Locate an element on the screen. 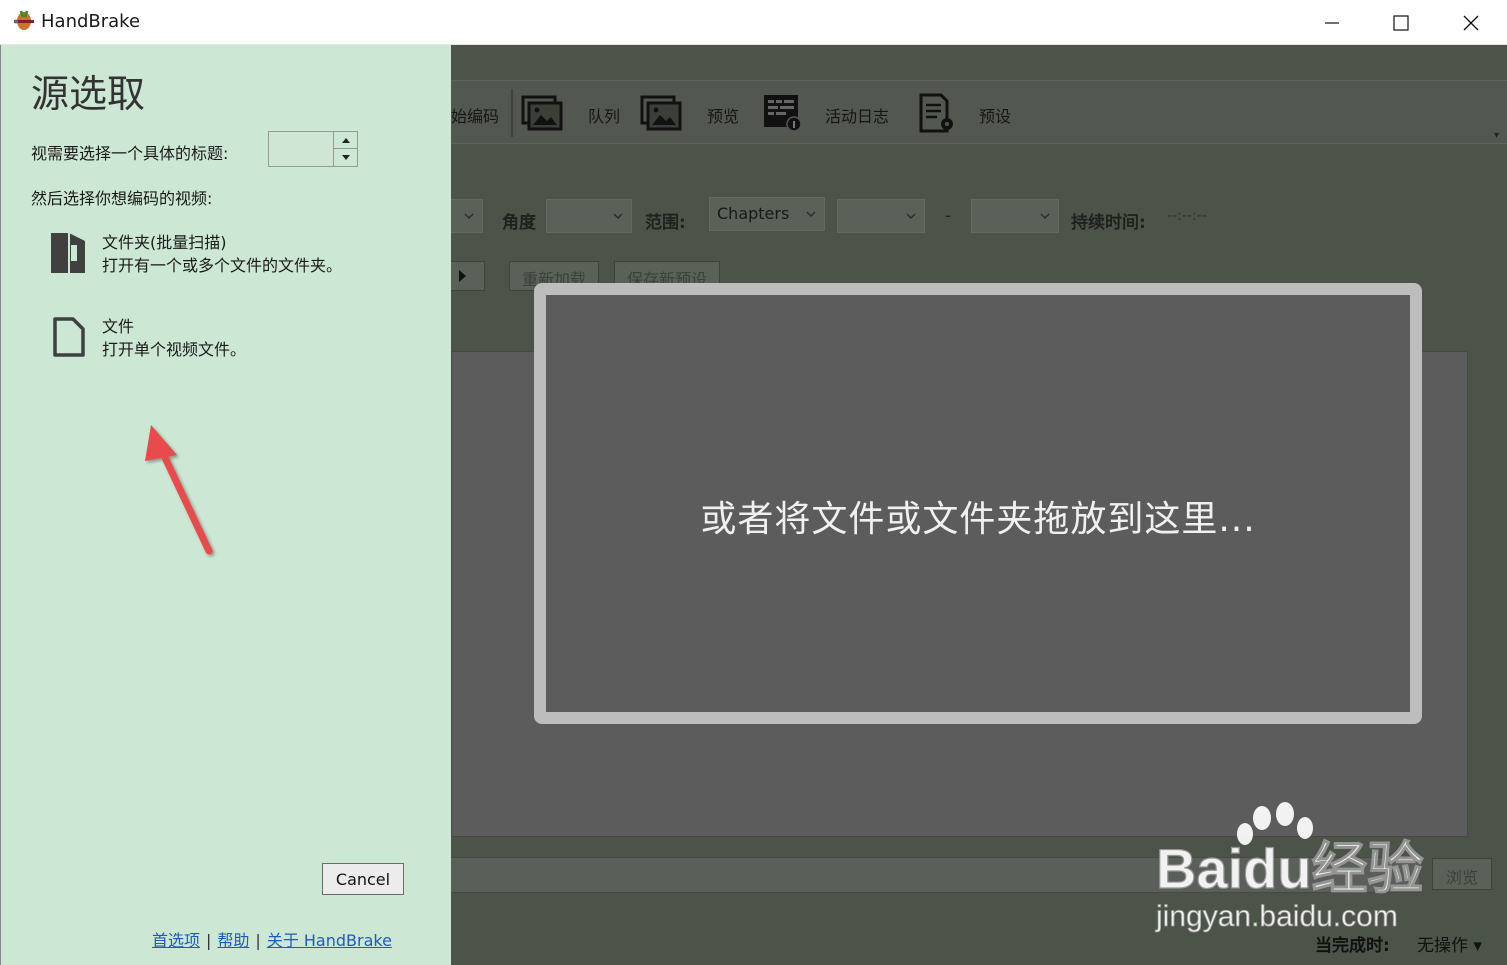 This screenshot has width=1507, height=965. range-type-value: Chapters is located at coordinates (753, 213).